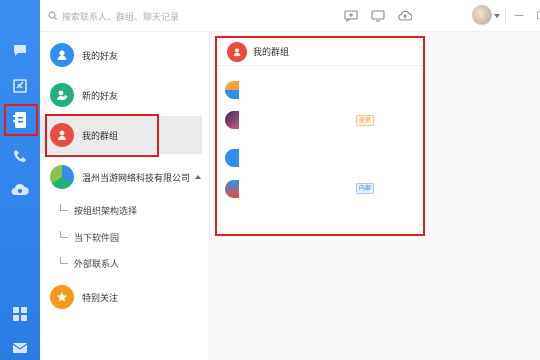 The image size is (540, 360). Describe the element at coordinates (62, 95) in the screenshot. I see `add-person-icon` at that location.